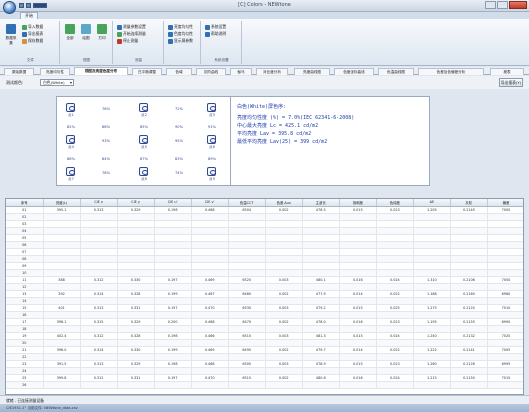  I want to click on table-row: 22, so click(264, 357).